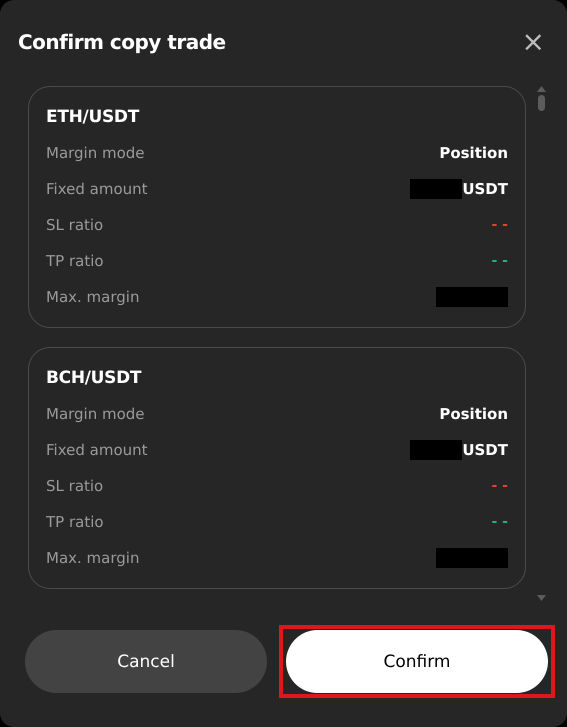  What do you see at coordinates (94, 379) in the screenshot?
I see `pair-title: BCH/USDT` at bounding box center [94, 379].